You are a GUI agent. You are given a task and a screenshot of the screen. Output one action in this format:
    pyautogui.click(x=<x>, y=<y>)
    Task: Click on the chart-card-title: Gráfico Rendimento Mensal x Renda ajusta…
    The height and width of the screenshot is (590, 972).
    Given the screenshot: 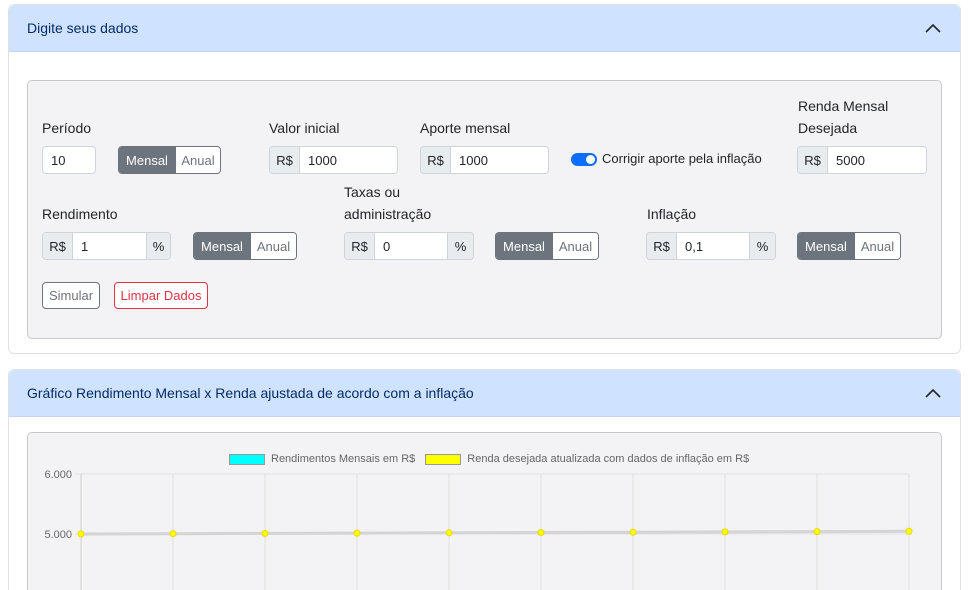 What is the action you would take?
    pyautogui.click(x=250, y=393)
    